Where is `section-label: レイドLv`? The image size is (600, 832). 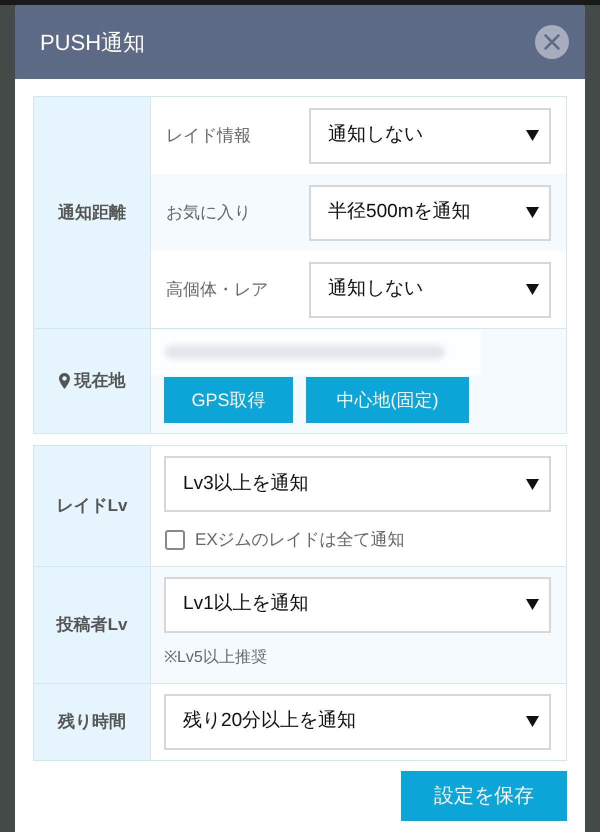
section-label: レイドLv is located at coordinates (92, 506).